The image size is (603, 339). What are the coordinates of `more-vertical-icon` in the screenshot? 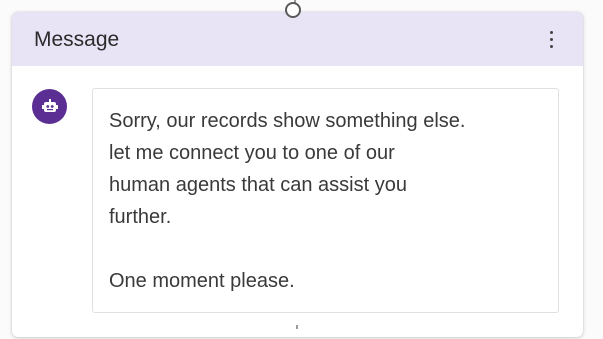 It's located at (551, 32).